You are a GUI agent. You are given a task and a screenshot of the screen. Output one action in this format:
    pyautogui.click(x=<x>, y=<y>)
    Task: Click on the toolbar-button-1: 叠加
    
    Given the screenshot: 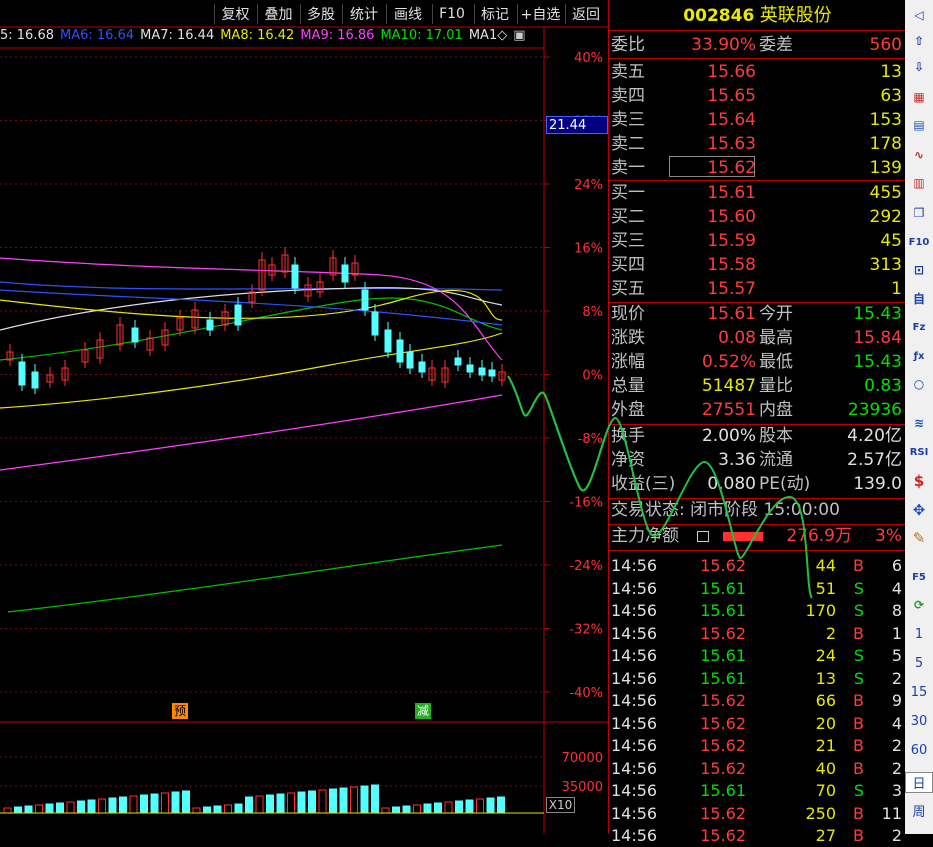 What is the action you would take?
    pyautogui.click(x=278, y=13)
    